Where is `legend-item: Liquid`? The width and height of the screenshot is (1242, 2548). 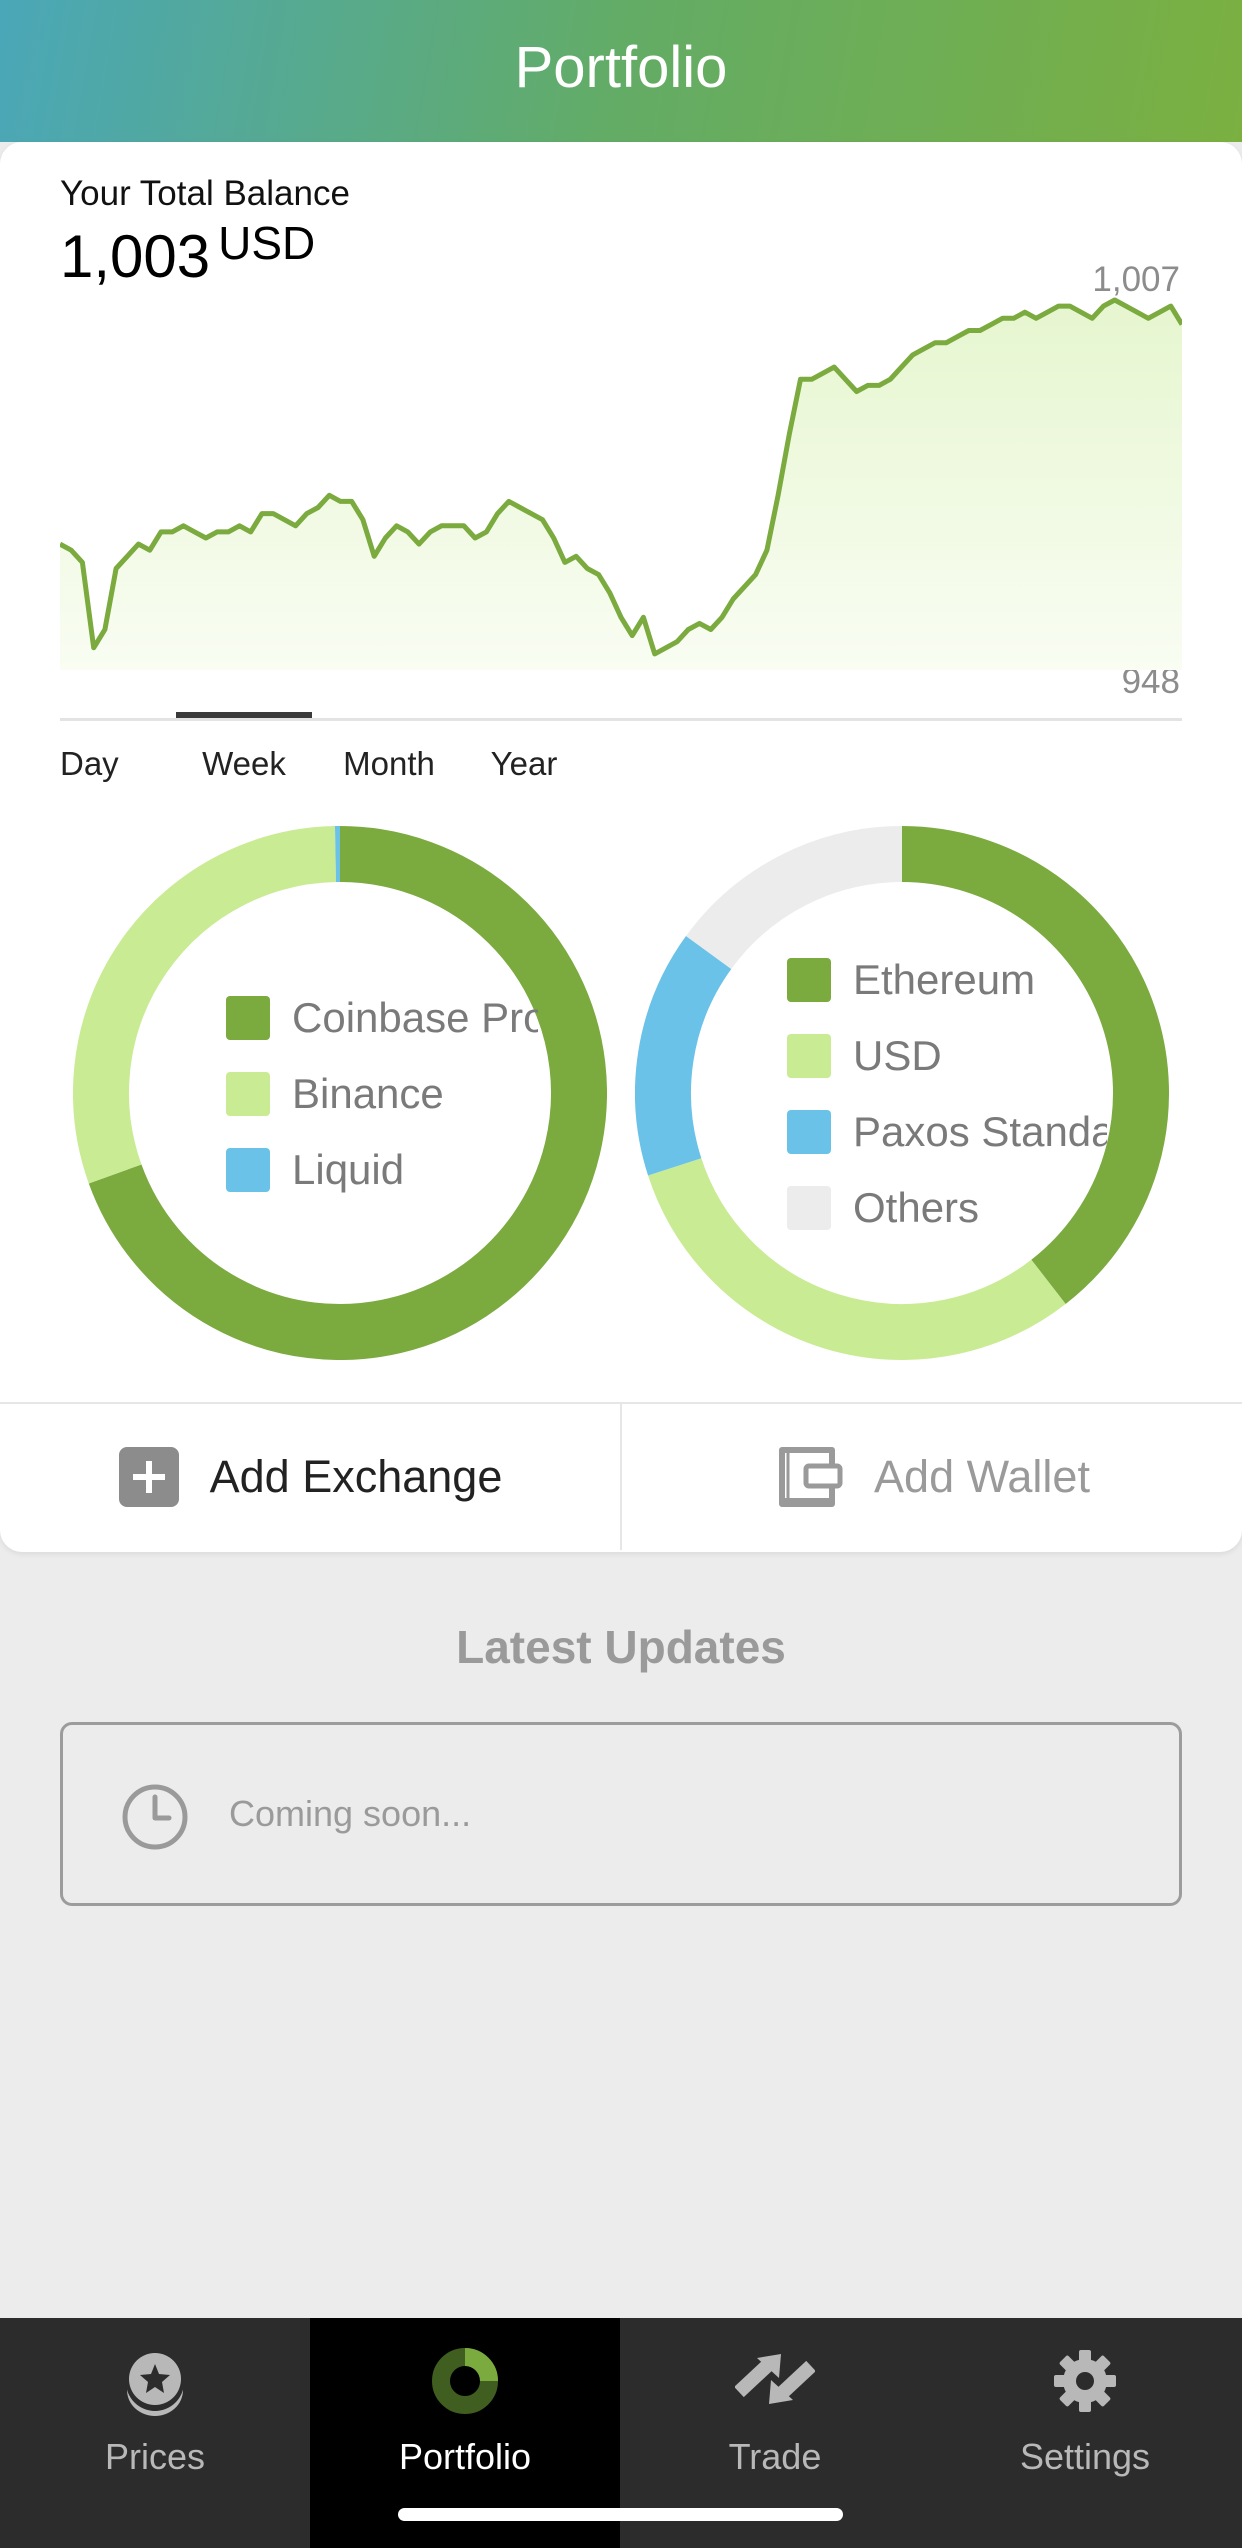
legend-item: Liquid is located at coordinates (382, 1170).